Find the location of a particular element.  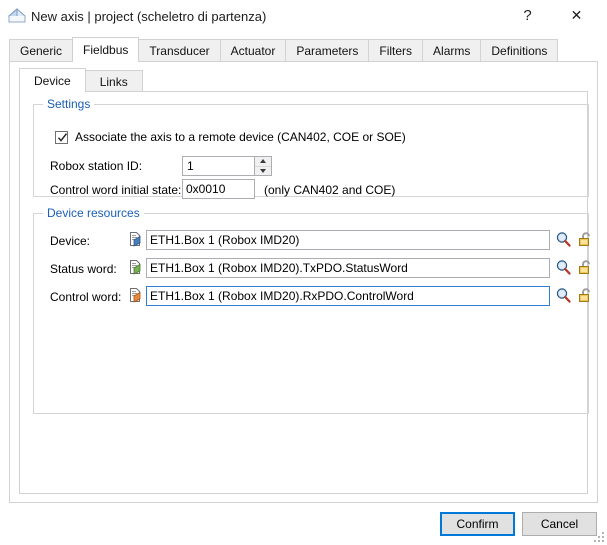

help-icon: ? is located at coordinates (527, 15).